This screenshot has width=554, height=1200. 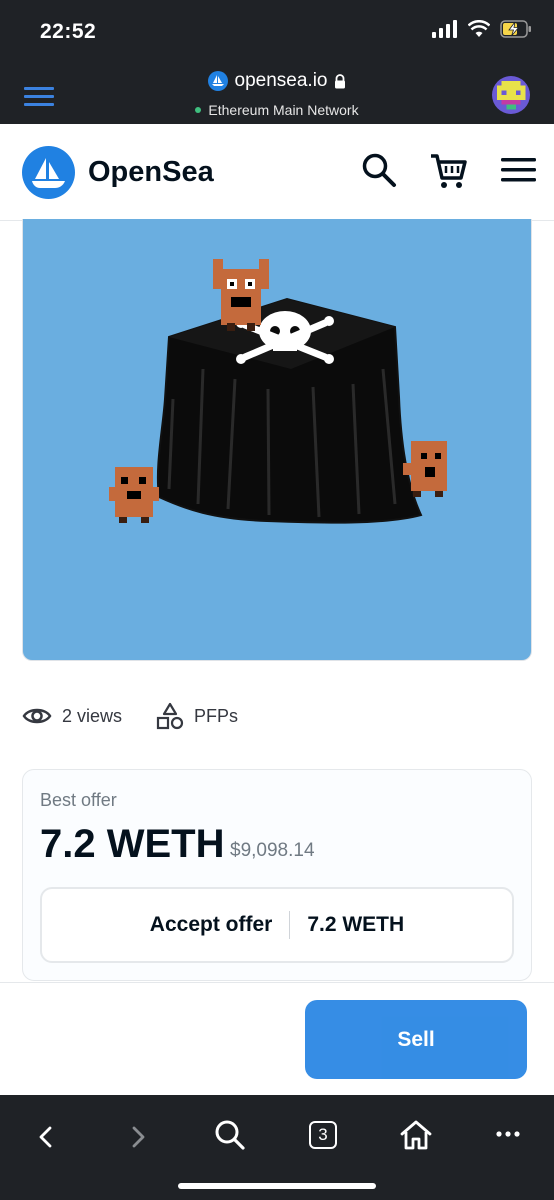 I want to click on brand-name: OpenSea, so click(x=151, y=172).